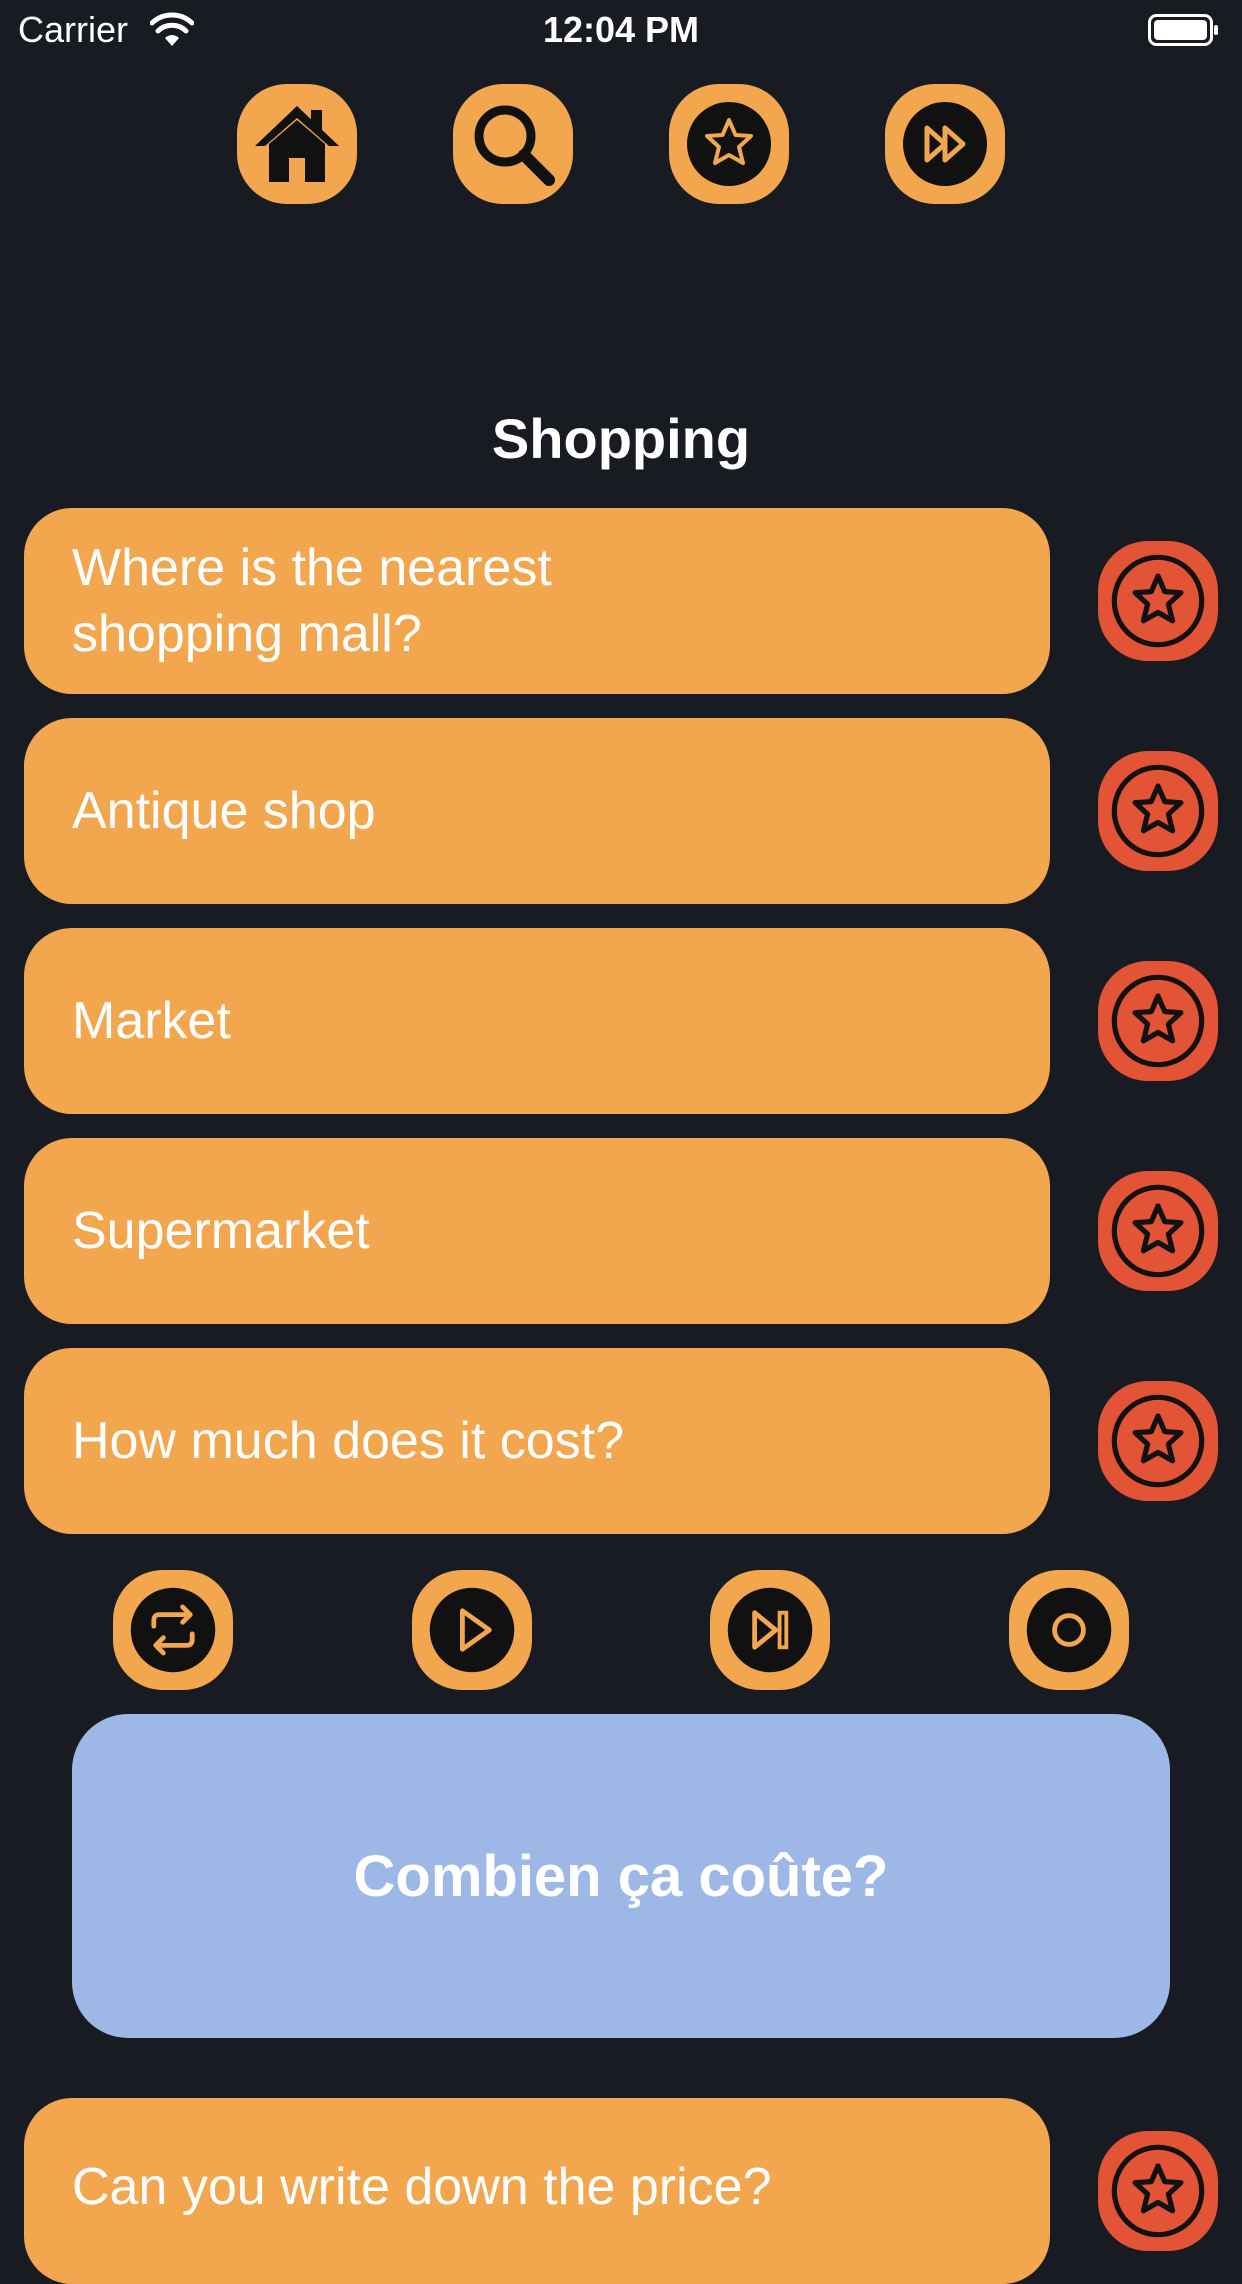 Image resolution: width=1242 pixels, height=2284 pixels. I want to click on fast-forward-button, so click(945, 144).